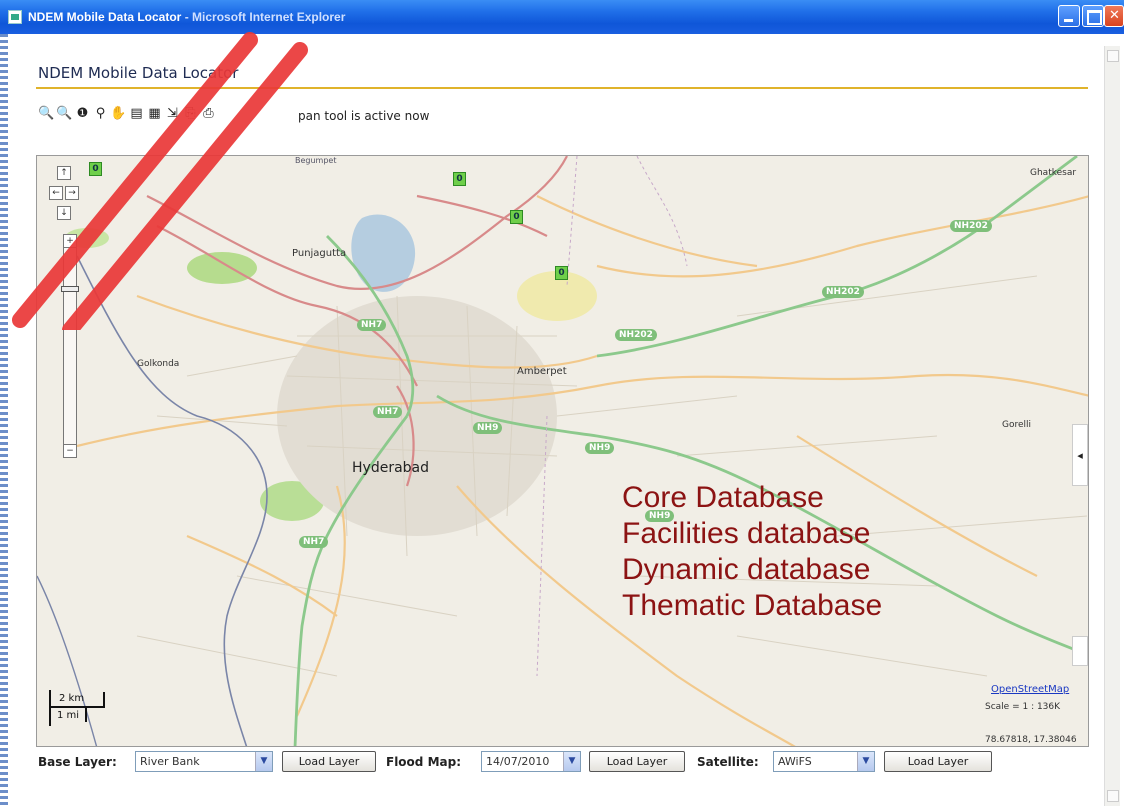 The image size is (1124, 806). What do you see at coordinates (172, 113) in the screenshot?
I see `select-icon: ⇲` at bounding box center [172, 113].